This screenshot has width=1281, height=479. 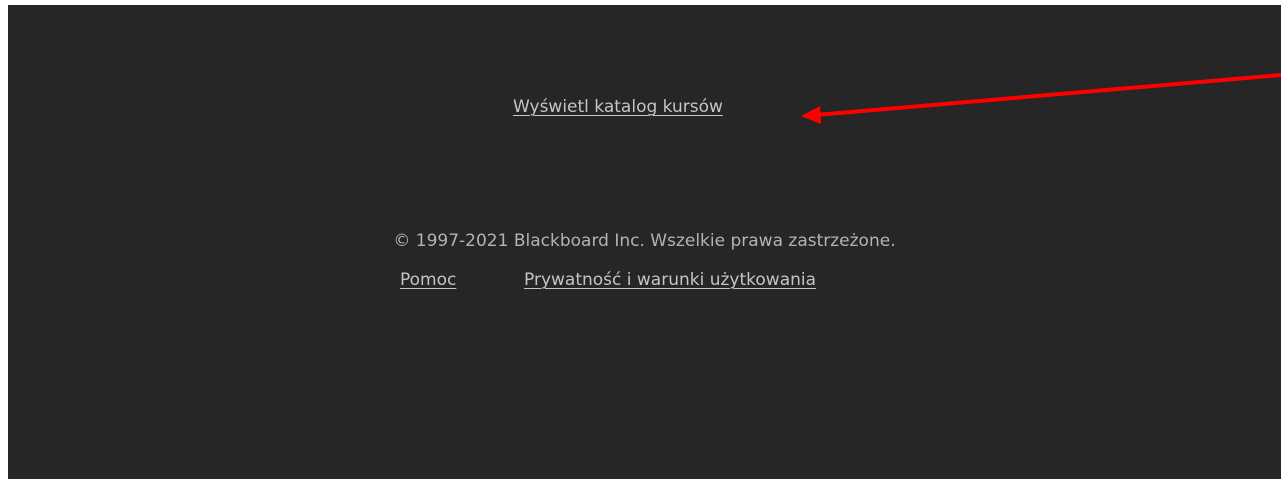 What do you see at coordinates (1048, 95) in the screenshot?
I see `arrow-shaft` at bounding box center [1048, 95].